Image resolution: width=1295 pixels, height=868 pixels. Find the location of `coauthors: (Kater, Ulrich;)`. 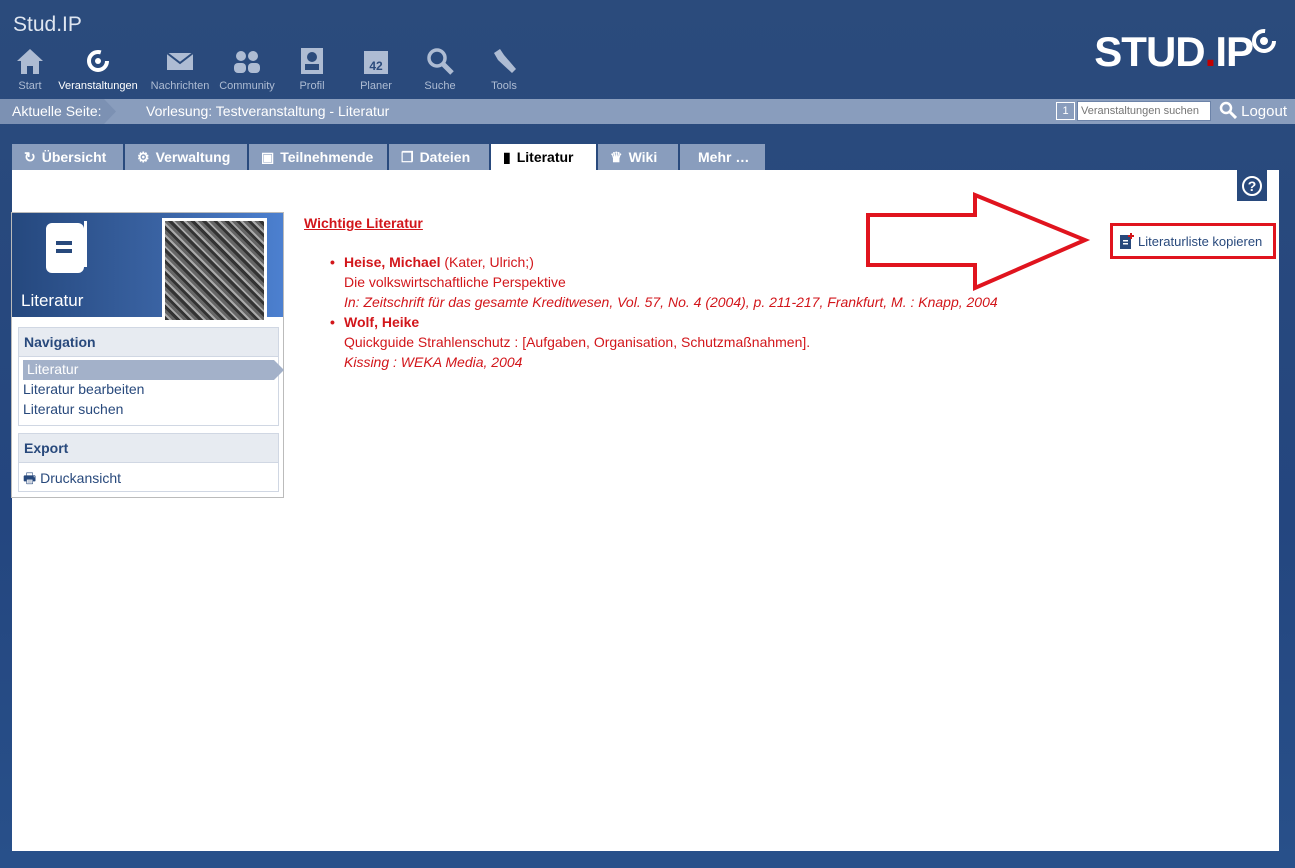

coauthors: (Kater, Ulrich;) is located at coordinates (487, 262).